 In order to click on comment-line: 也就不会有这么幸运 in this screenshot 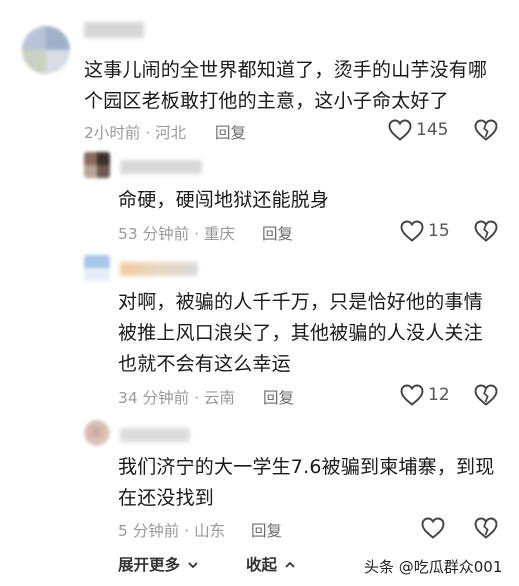, I will do `click(204, 364)`.